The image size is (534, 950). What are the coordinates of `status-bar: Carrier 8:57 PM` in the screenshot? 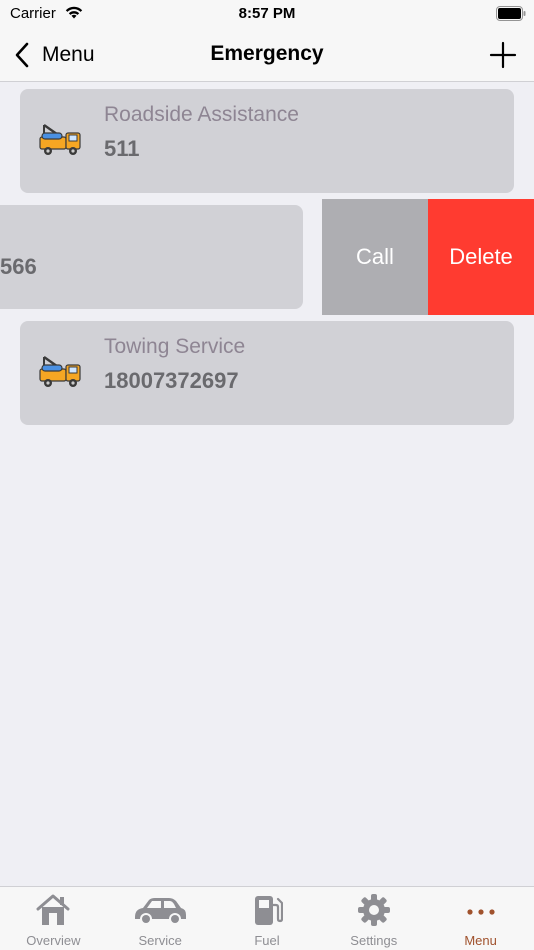 It's located at (267, 15).